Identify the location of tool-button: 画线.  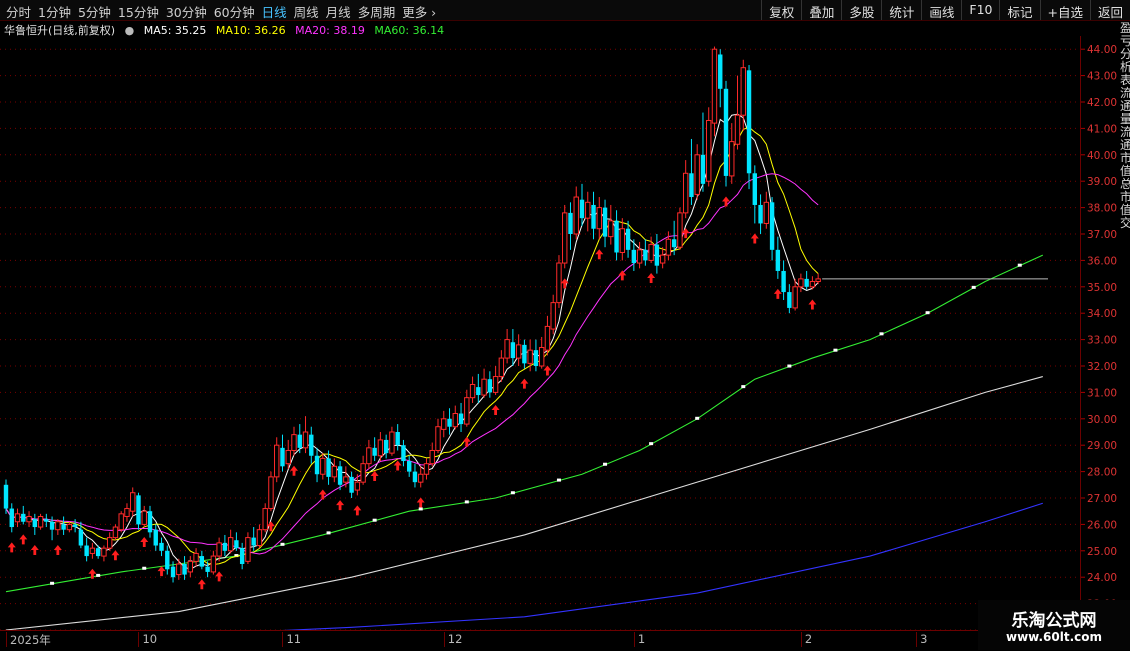
(941, 10).